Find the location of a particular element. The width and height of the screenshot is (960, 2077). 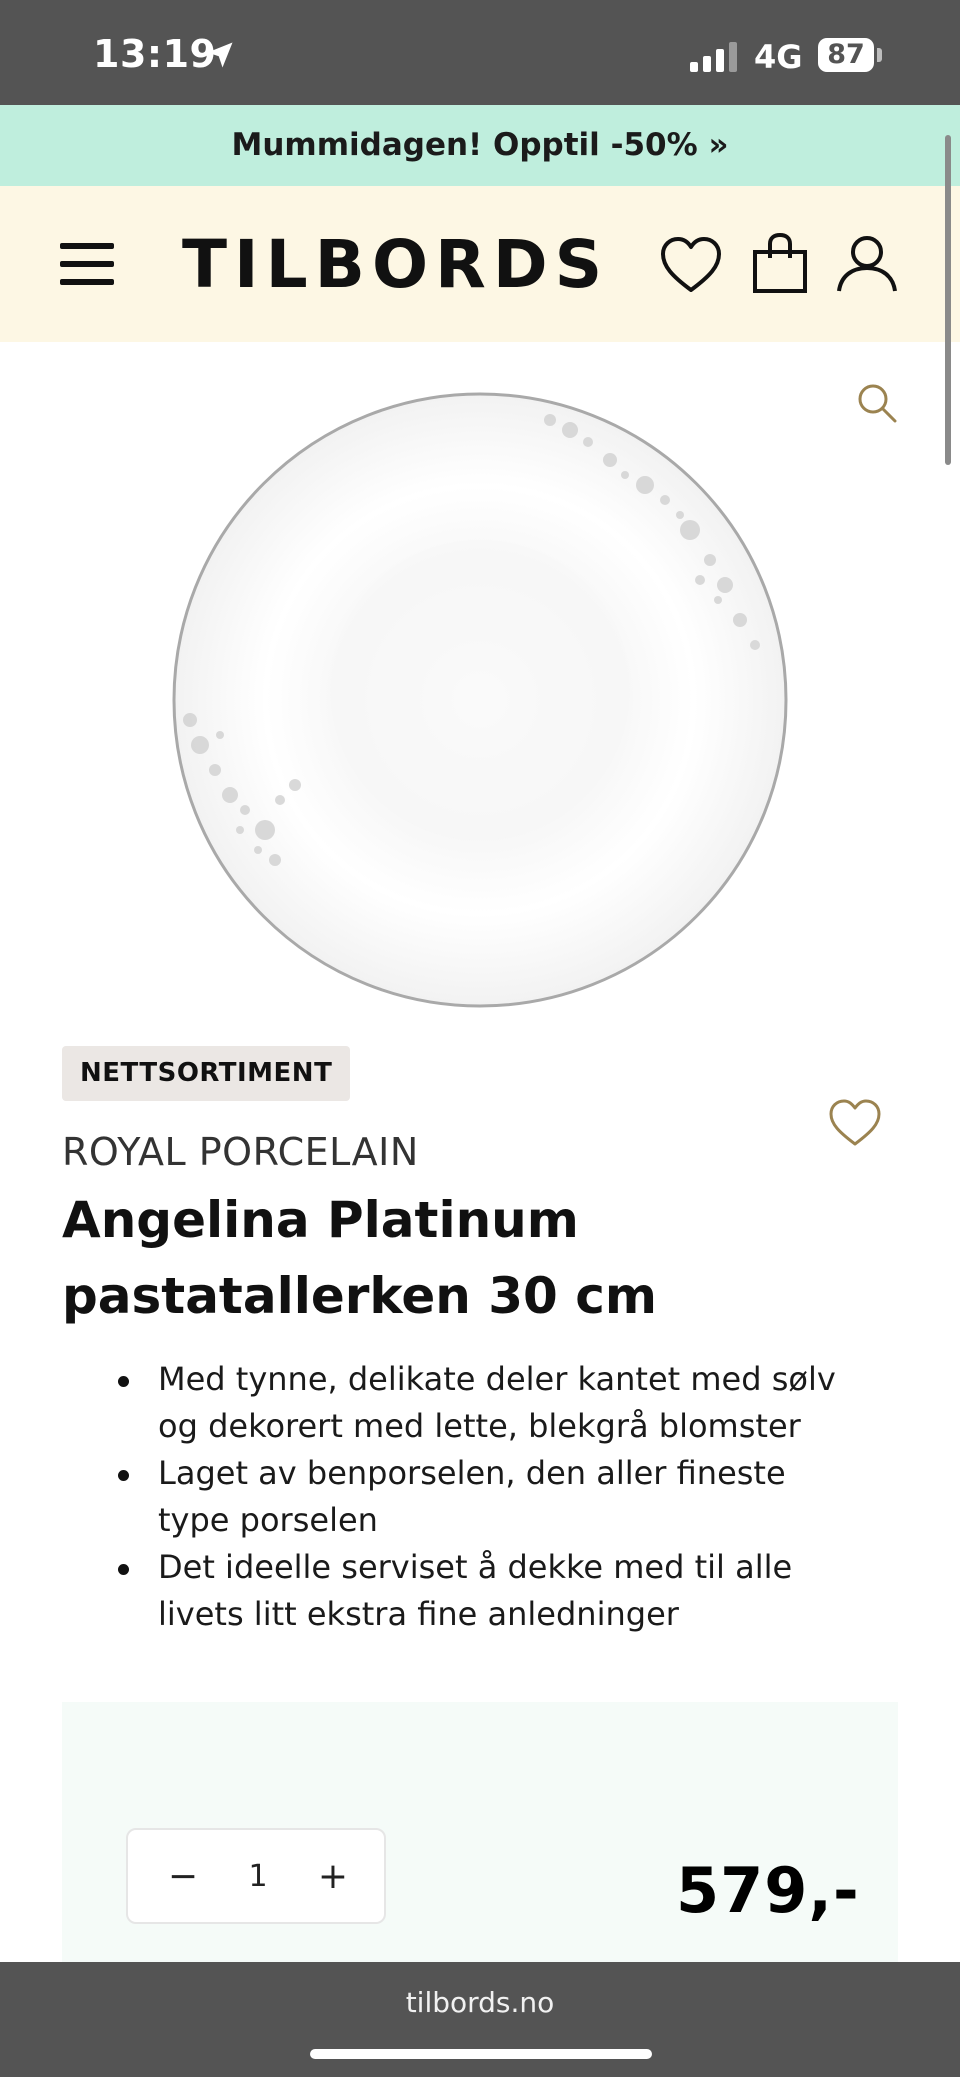

home-indicator is located at coordinates (481, 2054).